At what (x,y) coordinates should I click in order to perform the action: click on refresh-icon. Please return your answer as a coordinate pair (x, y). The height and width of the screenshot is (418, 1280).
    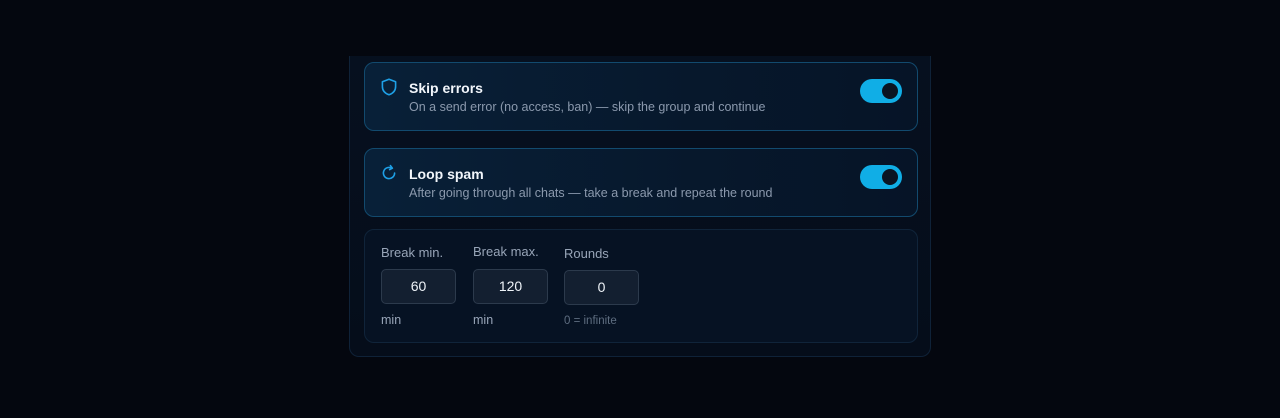
    Looking at the image, I should click on (389, 173).